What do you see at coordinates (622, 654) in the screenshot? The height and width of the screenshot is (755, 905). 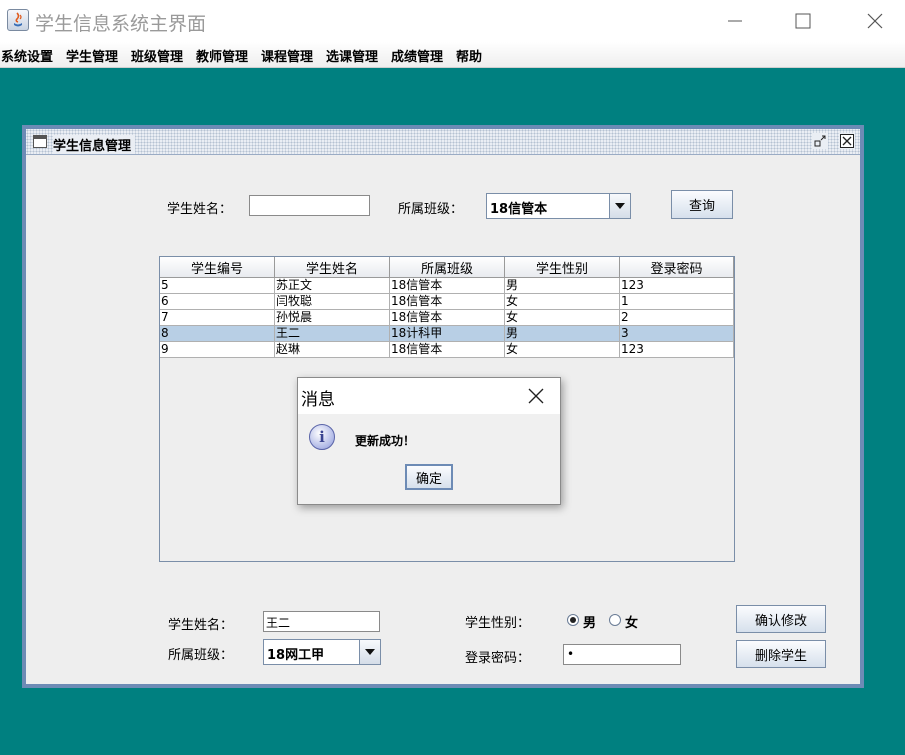 I see `edit-password-input: •` at bounding box center [622, 654].